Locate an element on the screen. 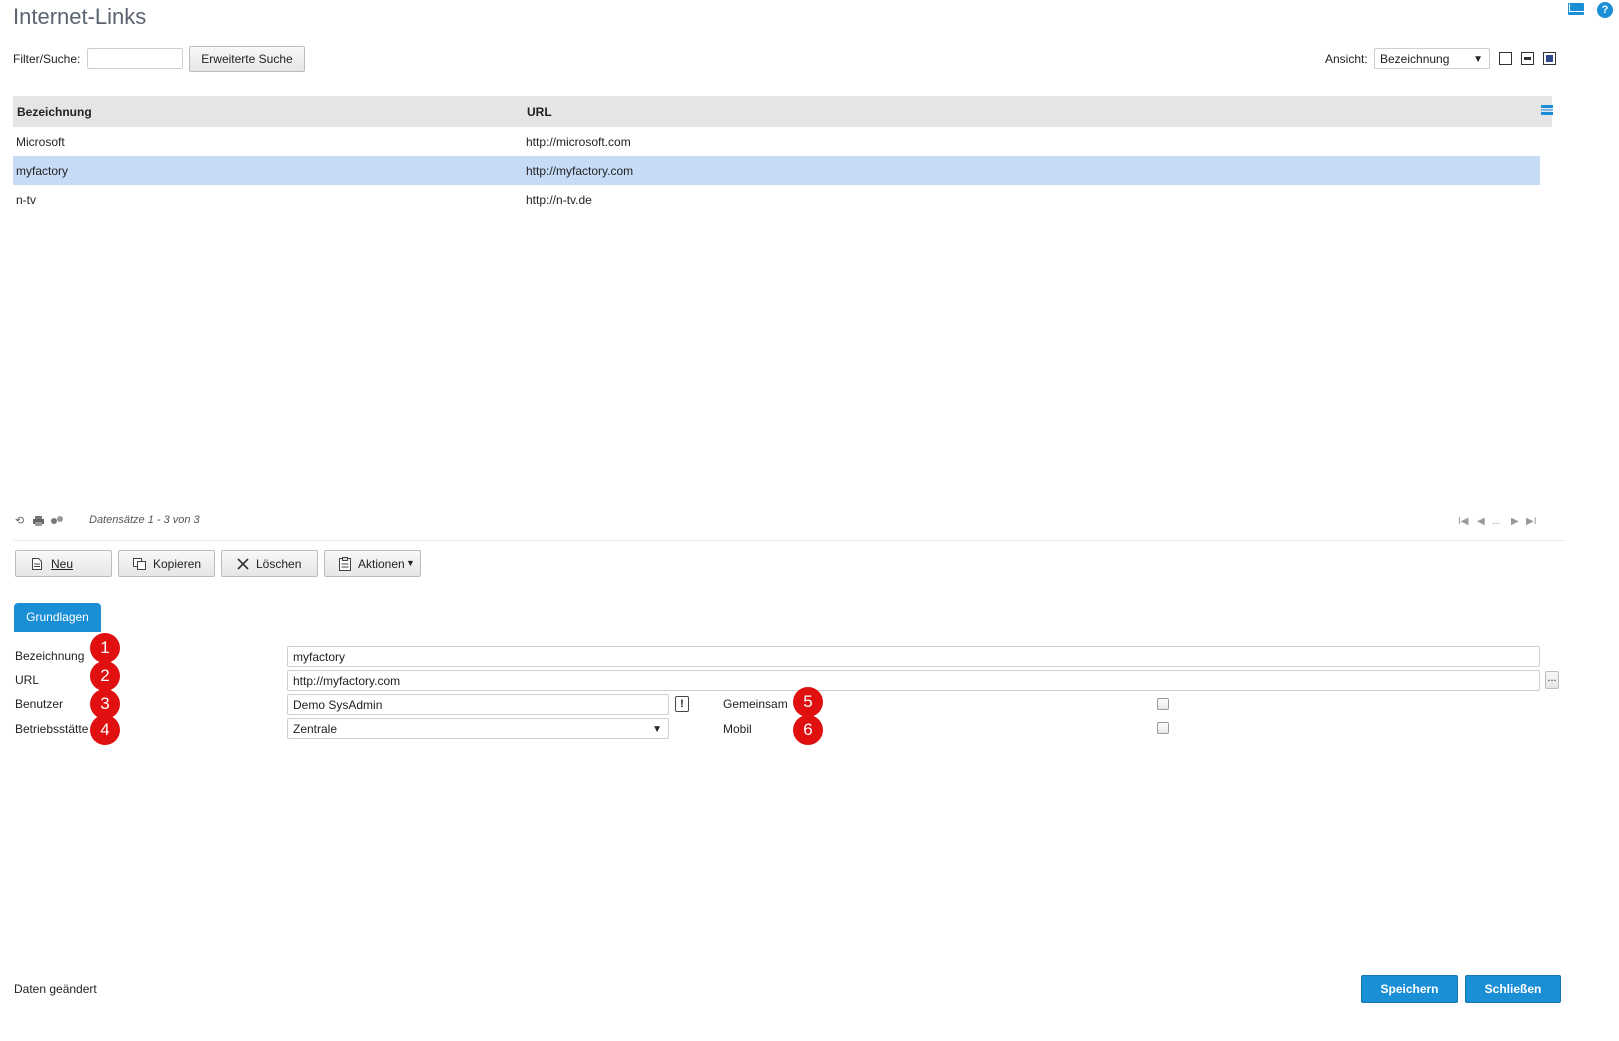 This screenshot has width=1619, height=1041. mail-icon is located at coordinates (1576, 9).